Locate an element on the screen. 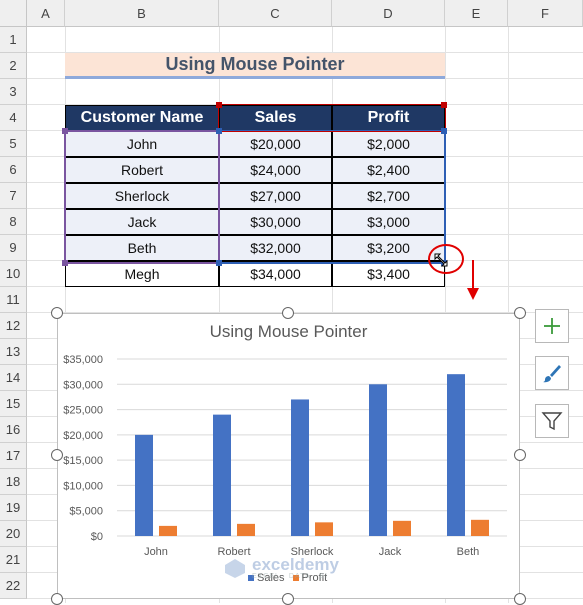 The image size is (583, 605). bar-profit-sherlock is located at coordinates (324, 529).